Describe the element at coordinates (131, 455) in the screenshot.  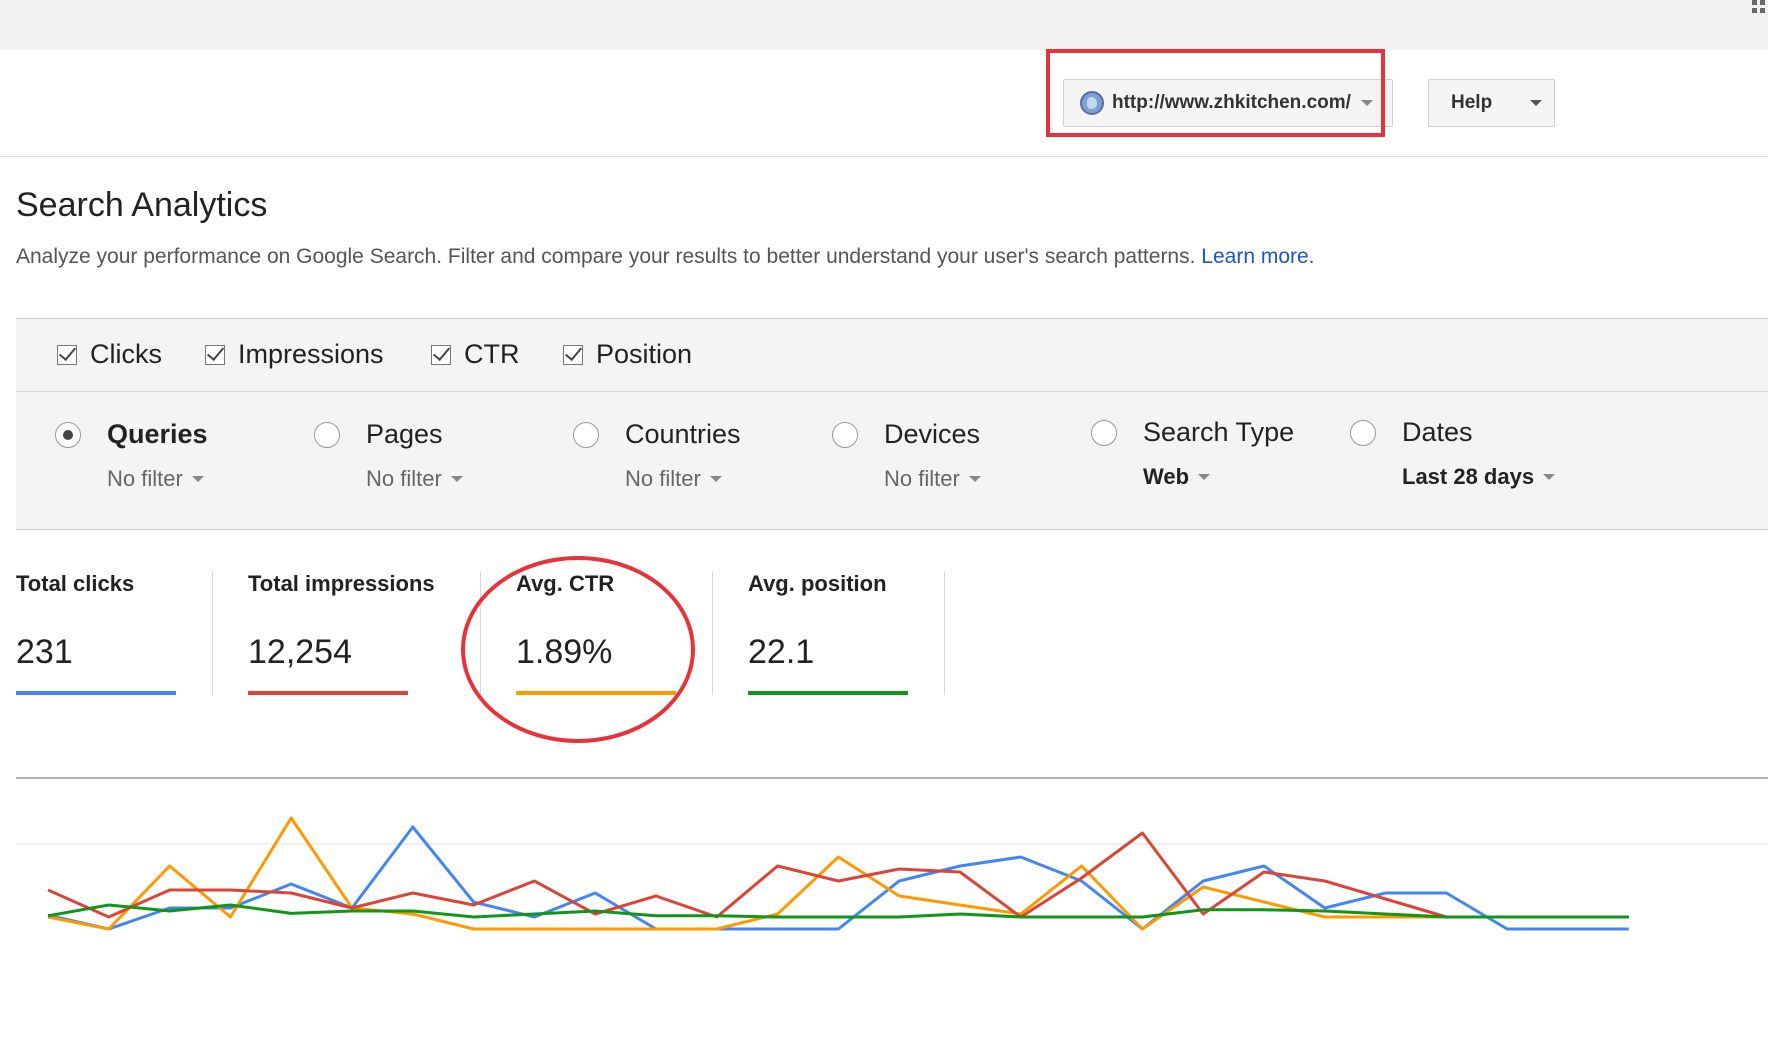
I see `dimension-queries: Queries No filter` at that location.